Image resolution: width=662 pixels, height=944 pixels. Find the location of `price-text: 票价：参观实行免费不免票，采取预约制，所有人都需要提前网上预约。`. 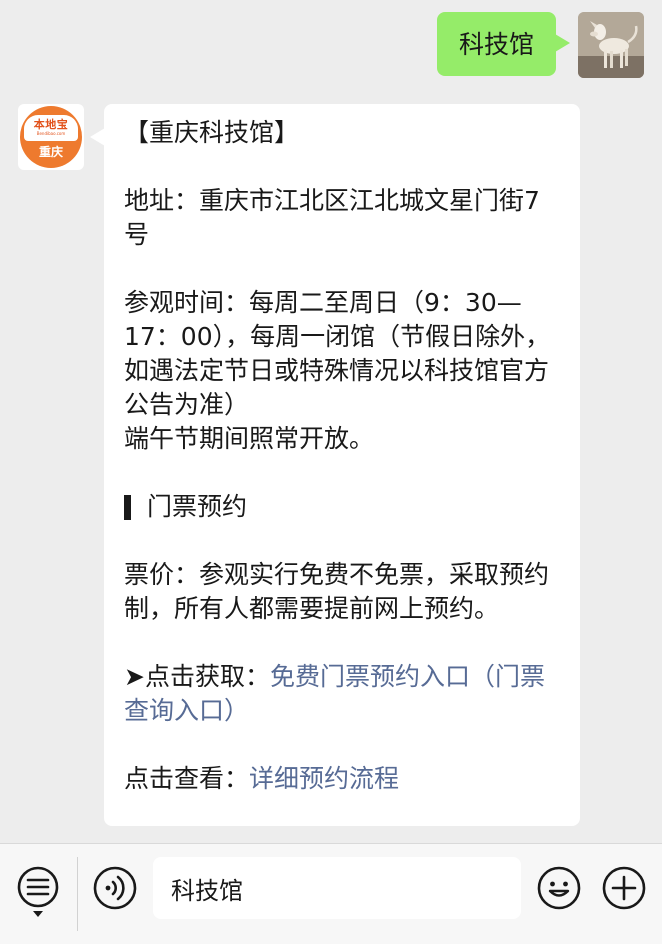

price-text: 票价：参观实行免费不免票，采取预约制，所有人都需要提前网上预约。 is located at coordinates (337, 591).